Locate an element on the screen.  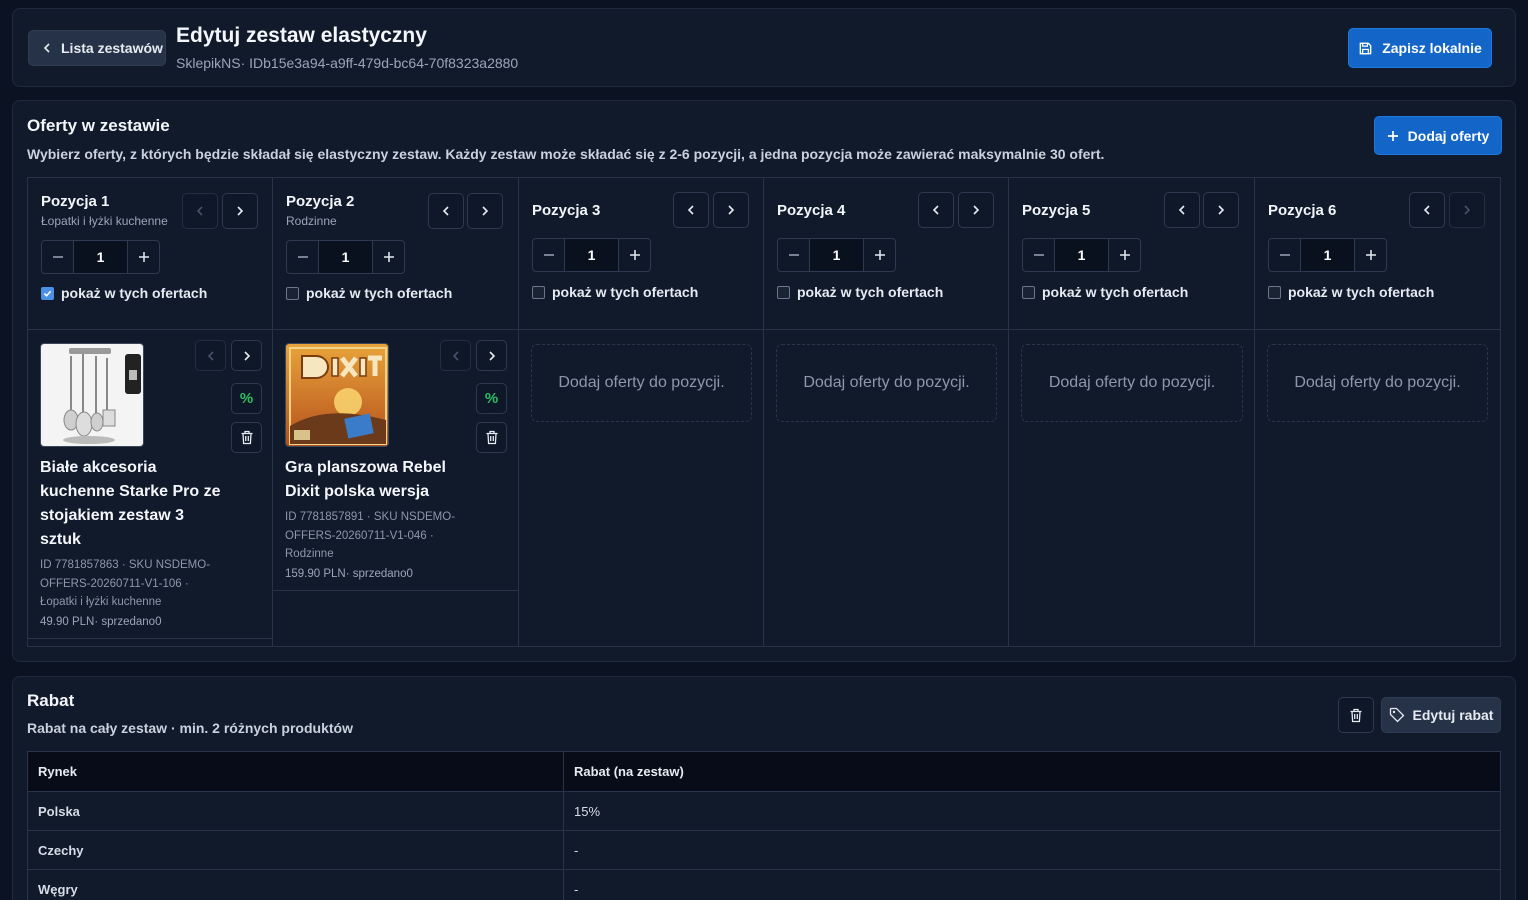
edit-discount-button: Edytuj rabat is located at coordinates (1441, 715).